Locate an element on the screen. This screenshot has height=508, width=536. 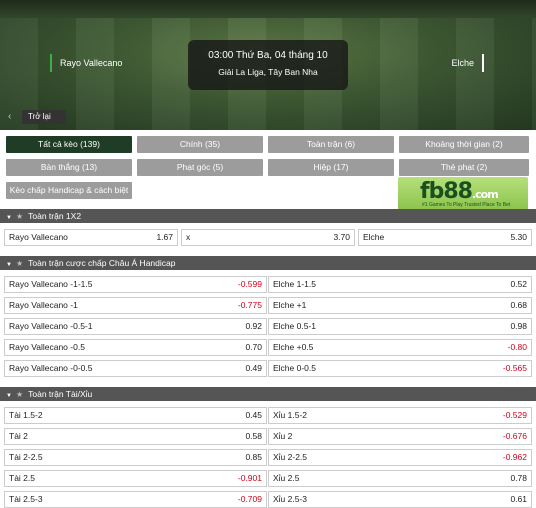
odds-value: -0.962 is located at coordinates (514, 457).